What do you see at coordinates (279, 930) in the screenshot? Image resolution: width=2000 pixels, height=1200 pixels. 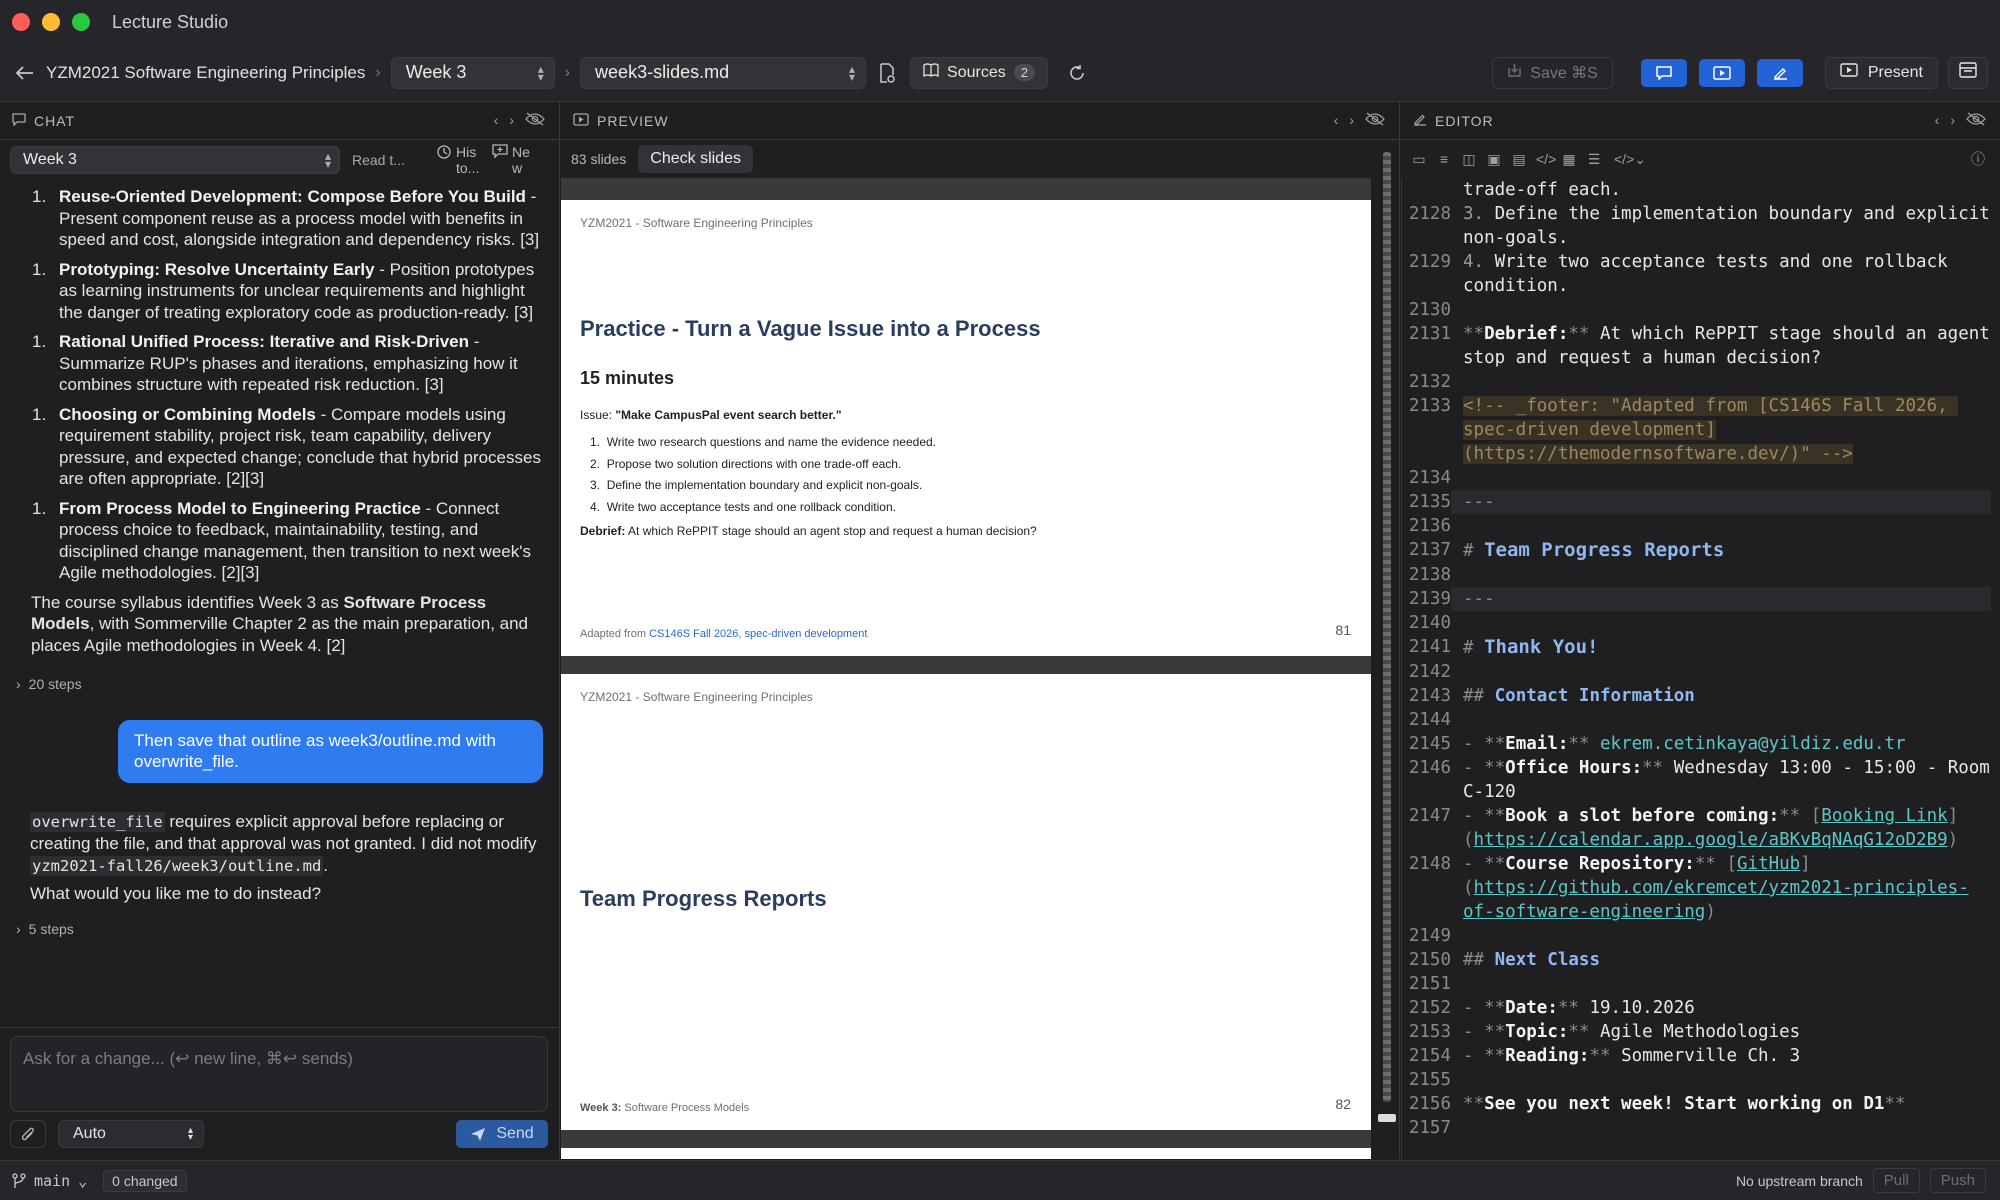 I see `steps-toggle: › 5 steps` at bounding box center [279, 930].